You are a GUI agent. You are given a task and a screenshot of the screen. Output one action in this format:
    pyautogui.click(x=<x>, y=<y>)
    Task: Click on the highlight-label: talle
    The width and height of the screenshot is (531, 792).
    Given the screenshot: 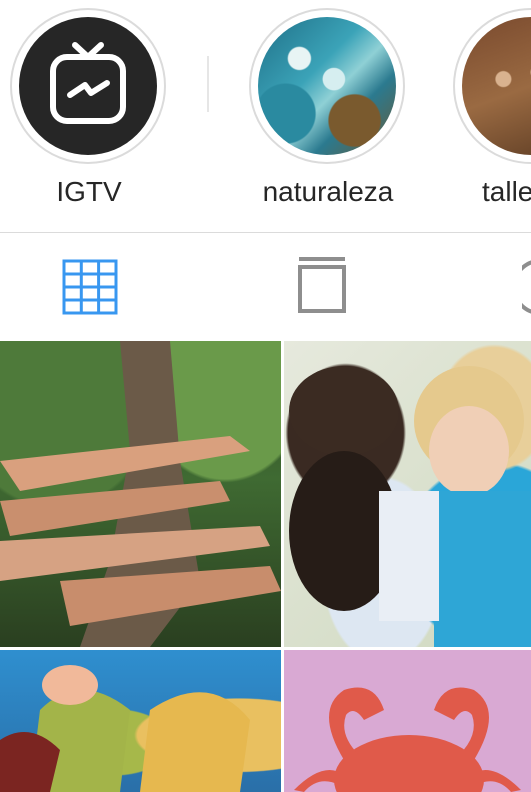 What is the action you would take?
    pyautogui.click(x=506, y=191)
    